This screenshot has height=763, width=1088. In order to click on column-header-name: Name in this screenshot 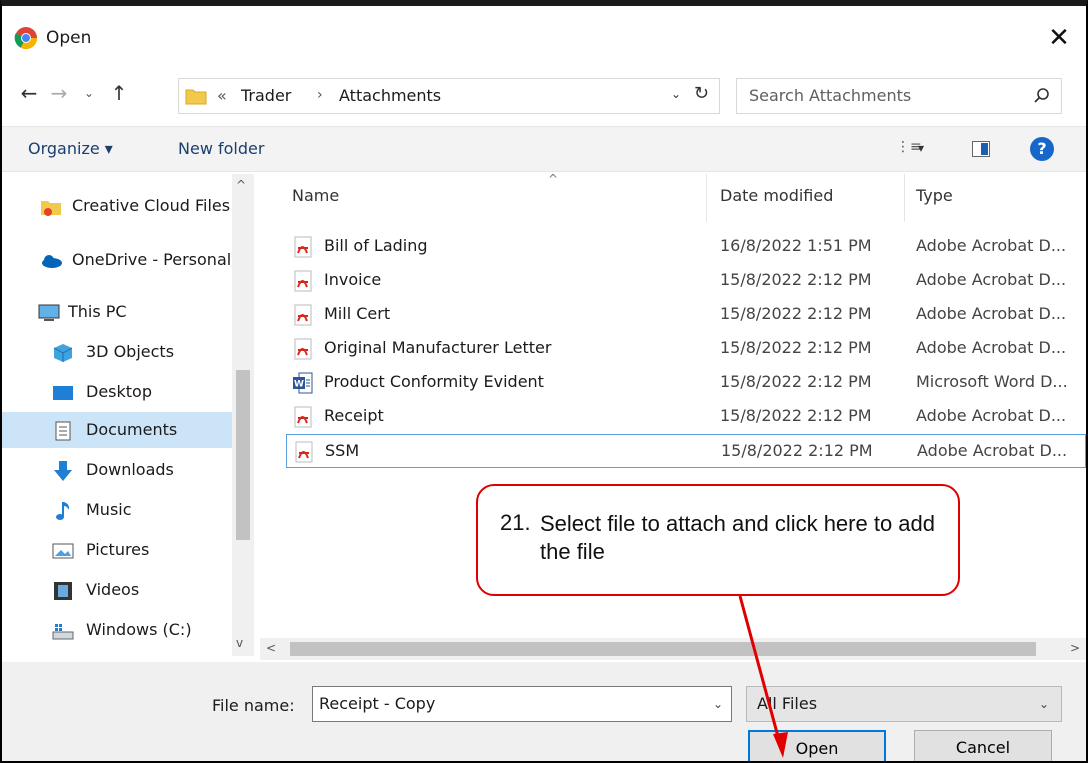, I will do `click(315, 195)`.